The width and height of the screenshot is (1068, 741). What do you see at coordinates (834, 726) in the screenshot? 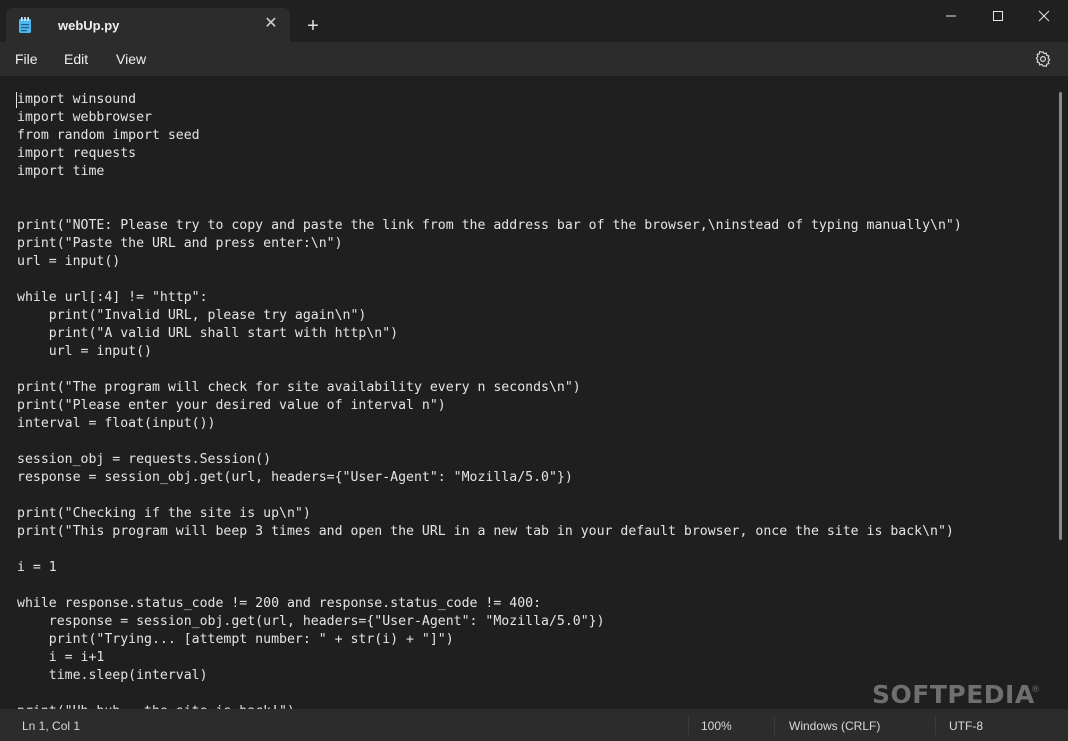
I see `line-ending: Windows (CRLF)` at bounding box center [834, 726].